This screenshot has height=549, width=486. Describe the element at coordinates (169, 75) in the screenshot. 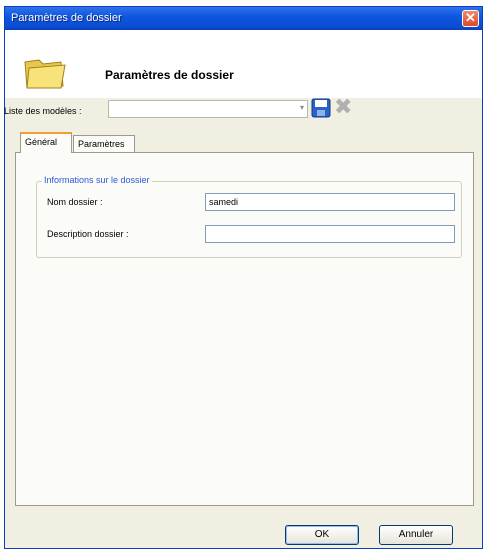

I see `header-title: Paramètres de dossier` at that location.